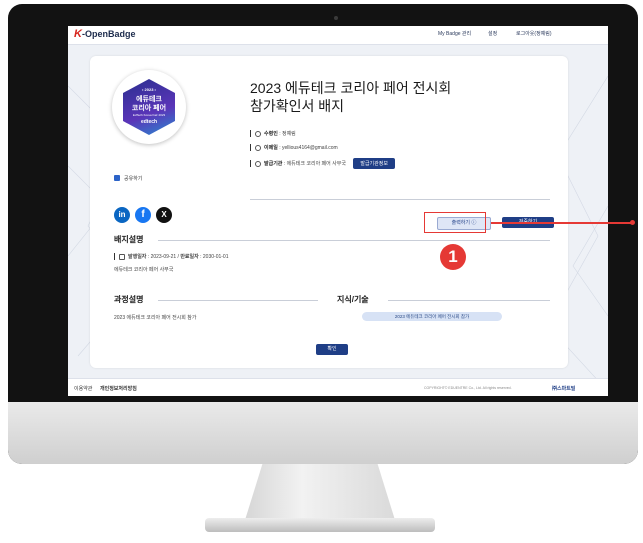 The image size is (643, 543). I want to click on privacy-link: 개인정보처리방침, so click(118, 388).